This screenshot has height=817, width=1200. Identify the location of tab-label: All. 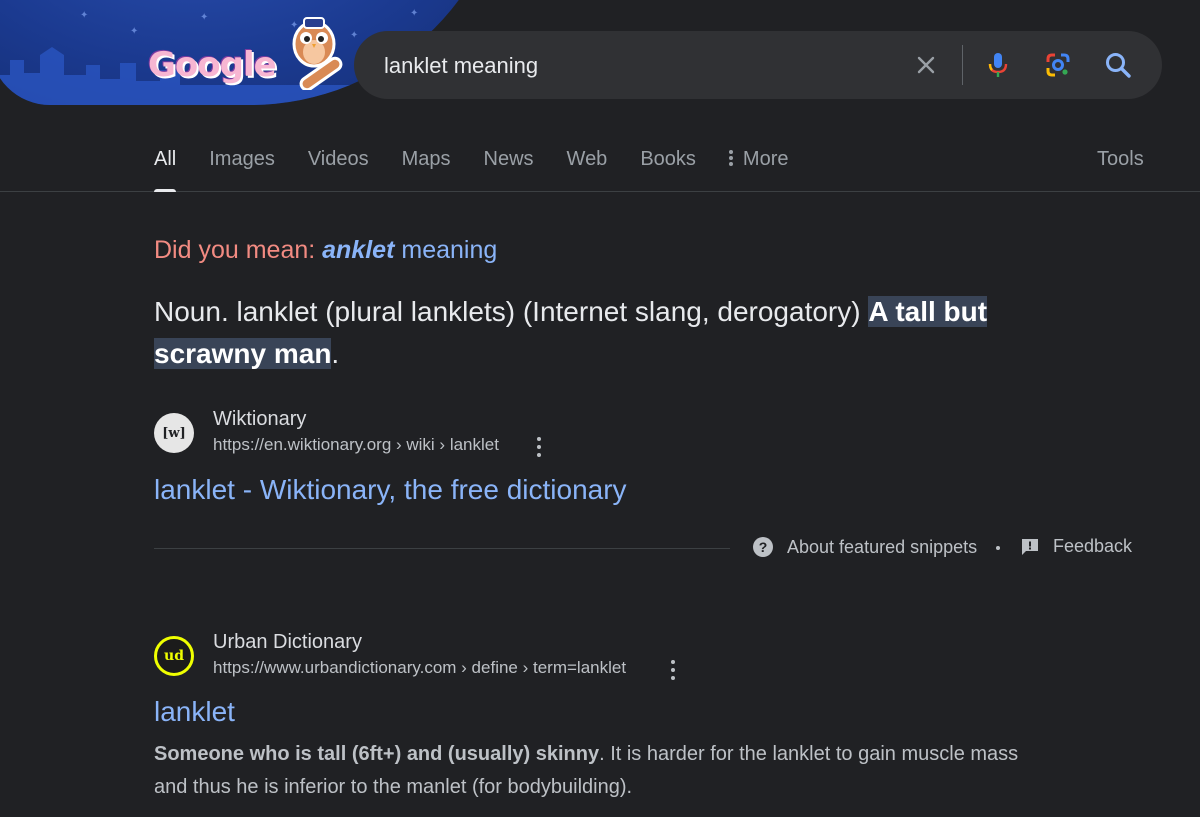
(165, 159).